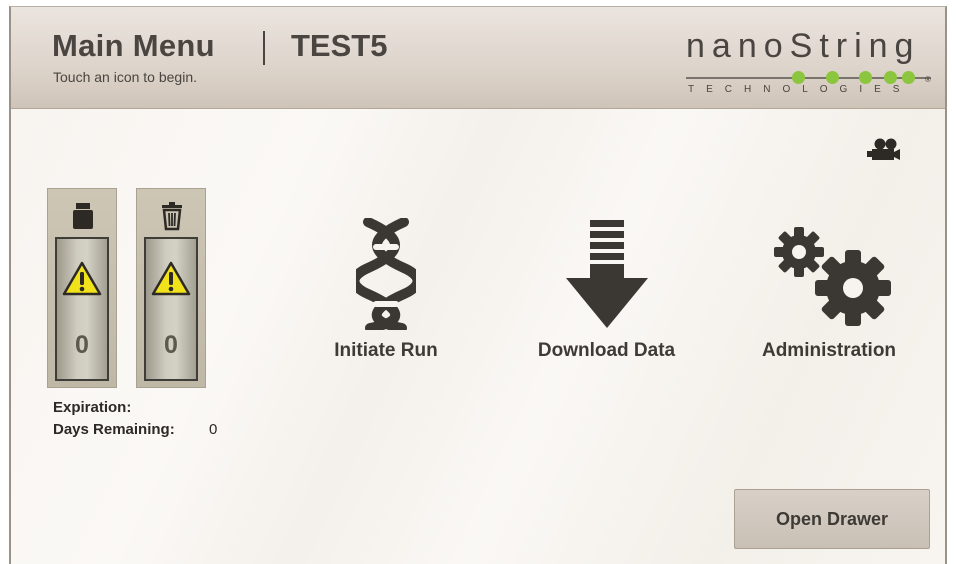  I want to click on initiate-run-label: Initiate Run, so click(386, 350).